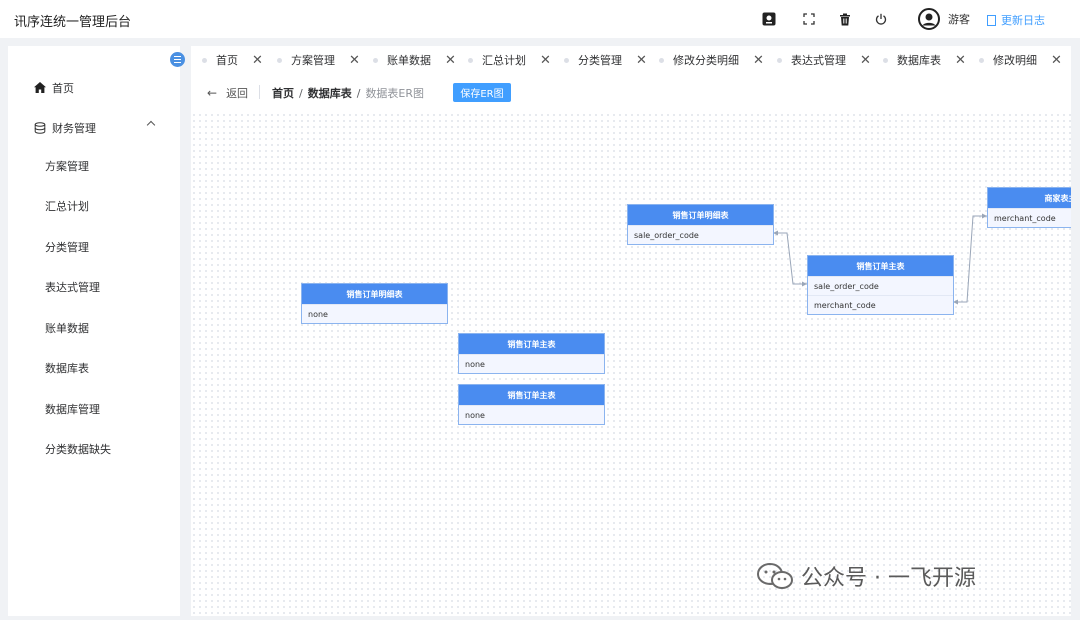 This screenshot has width=1080, height=620. Describe the element at coordinates (40, 89) in the screenshot. I see `home-icon` at that location.